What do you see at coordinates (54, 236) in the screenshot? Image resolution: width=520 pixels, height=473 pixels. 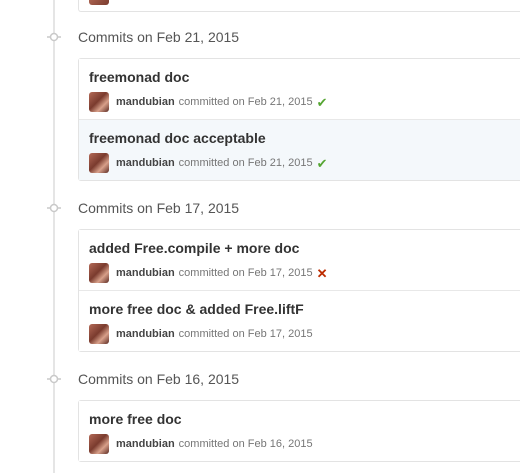 I see `timeline-line` at bounding box center [54, 236].